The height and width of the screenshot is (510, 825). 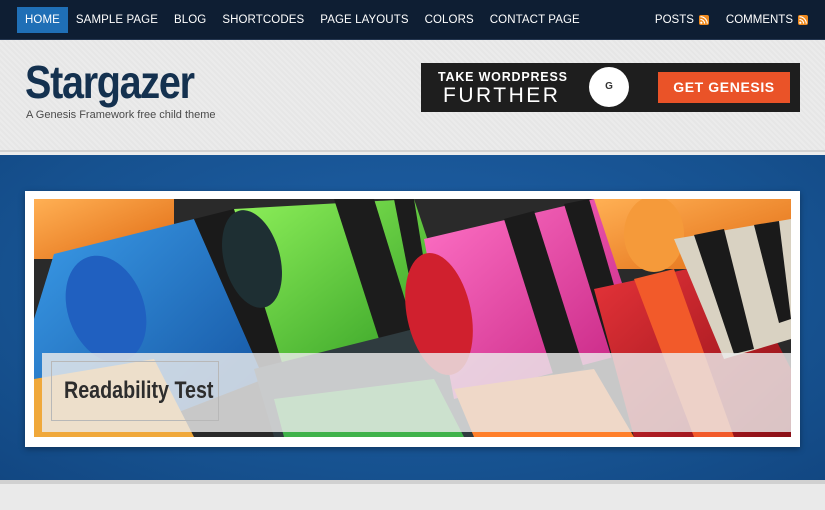 What do you see at coordinates (724, 87) in the screenshot?
I see `get-genesis-button: GET GENESIS` at bounding box center [724, 87].